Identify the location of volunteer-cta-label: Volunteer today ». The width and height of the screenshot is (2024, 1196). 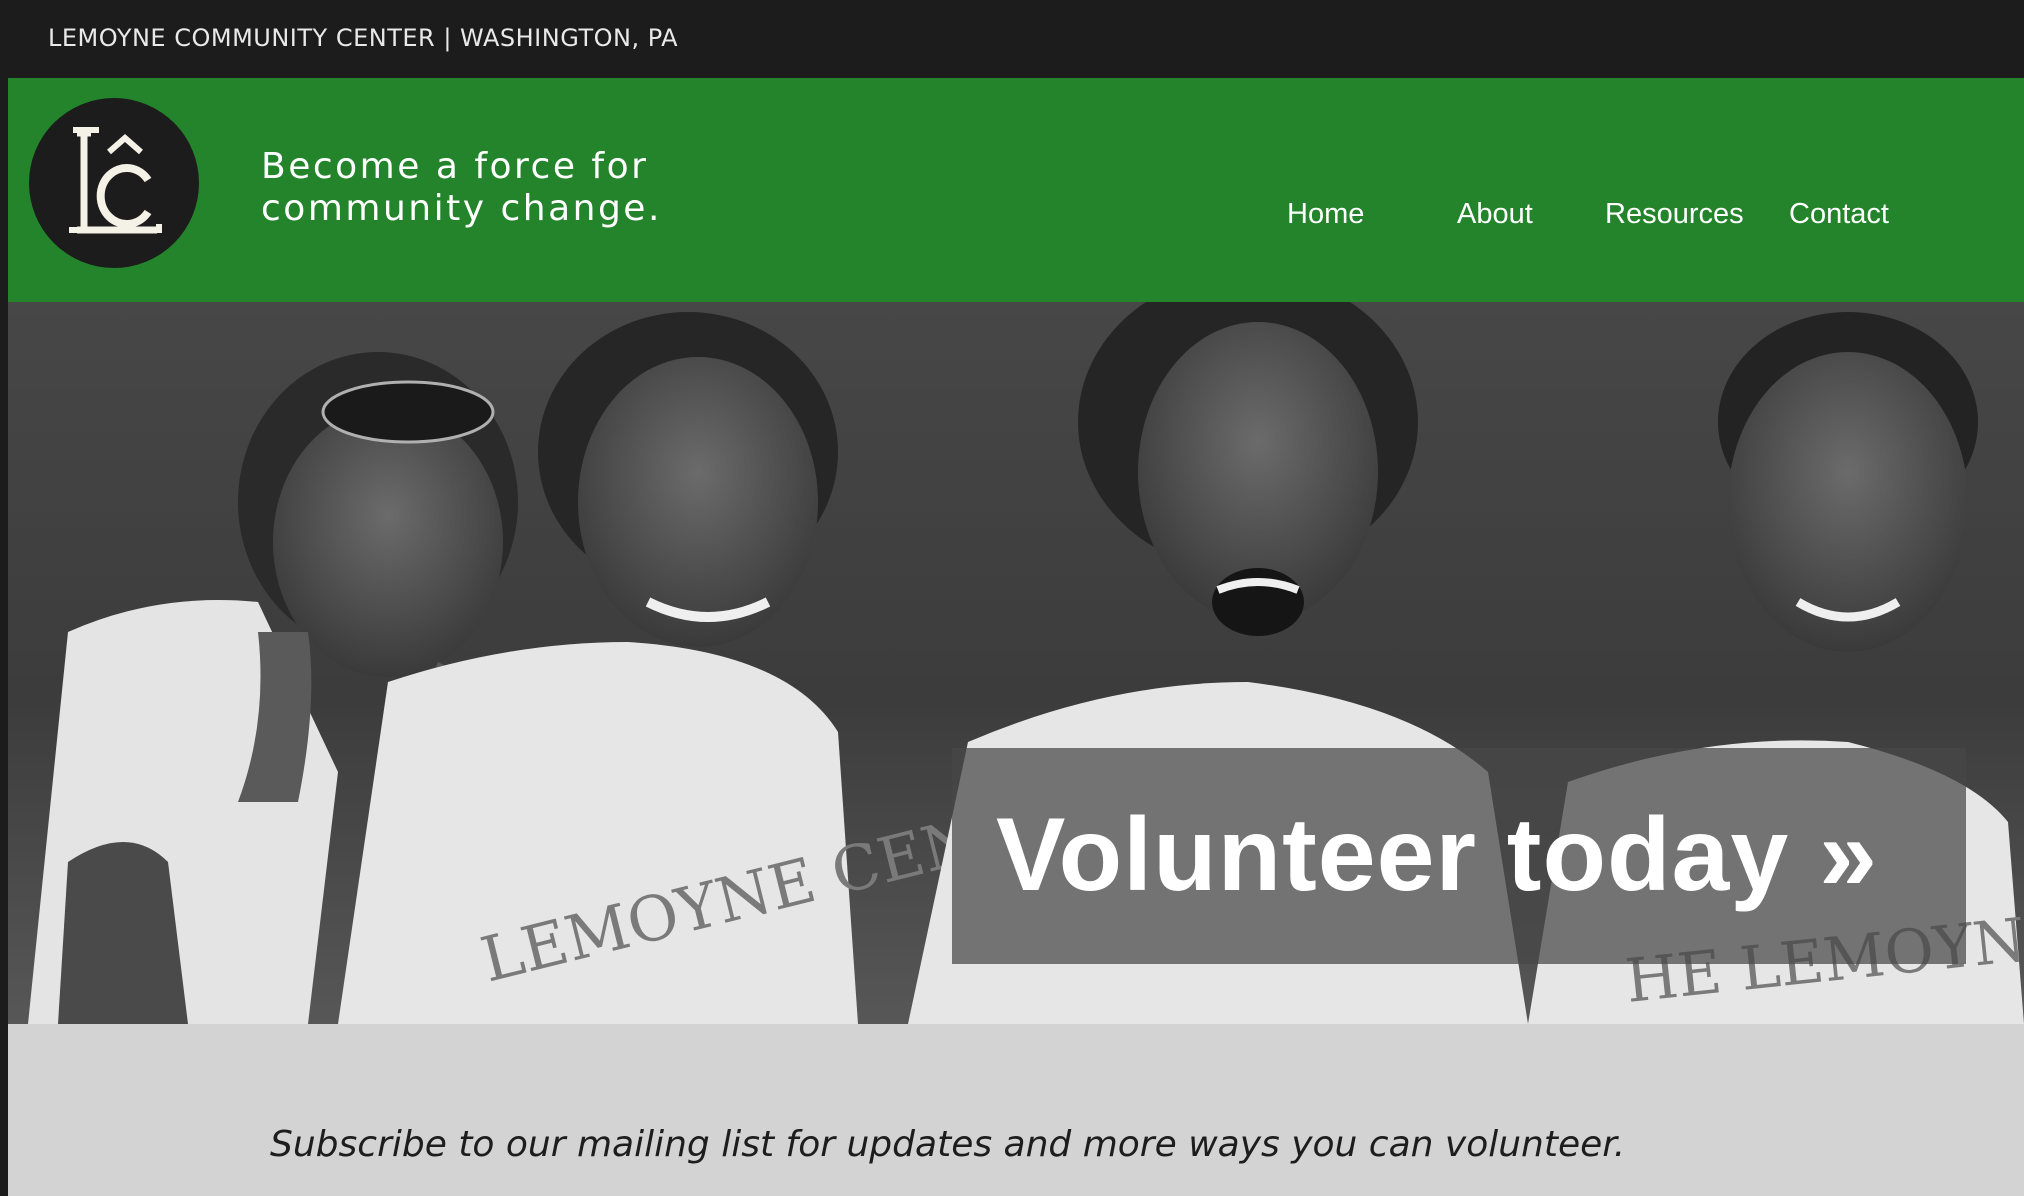
(1437, 855).